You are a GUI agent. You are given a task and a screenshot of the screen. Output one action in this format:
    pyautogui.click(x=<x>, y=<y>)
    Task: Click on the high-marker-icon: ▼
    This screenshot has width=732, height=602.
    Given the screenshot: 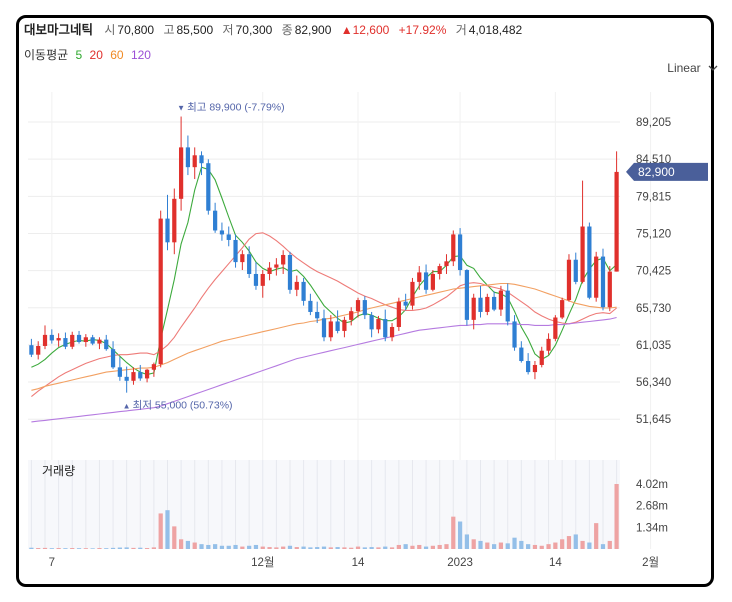 What is the action you would take?
    pyautogui.click(x=181, y=108)
    